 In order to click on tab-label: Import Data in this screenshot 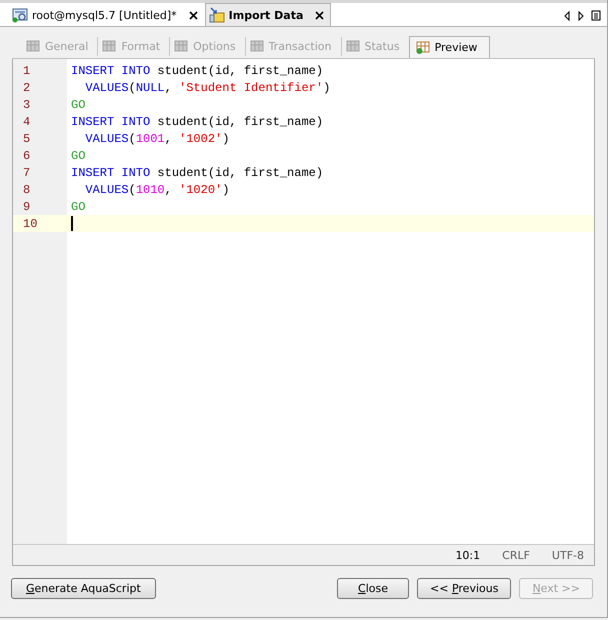, I will do `click(266, 15)`.